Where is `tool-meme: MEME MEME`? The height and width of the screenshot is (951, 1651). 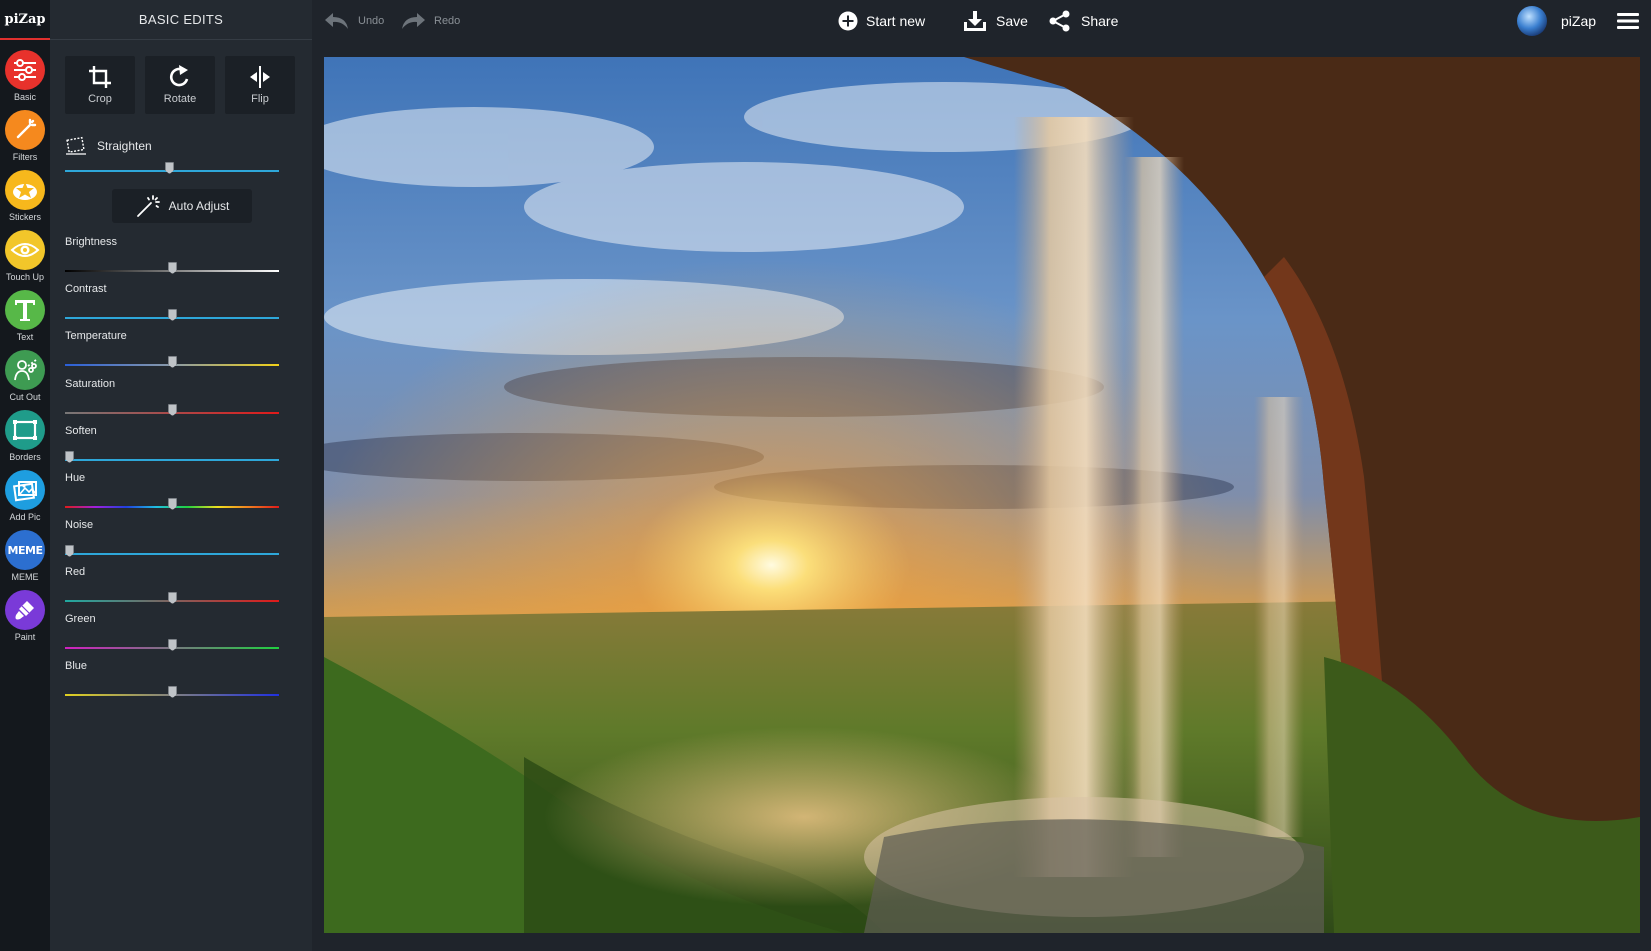
tool-meme: MEME MEME is located at coordinates (25, 560).